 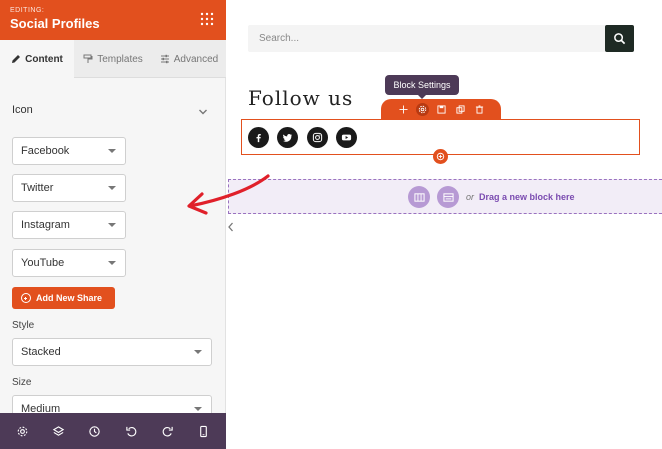 I want to click on add-section-template-icon, so click(x=448, y=197).